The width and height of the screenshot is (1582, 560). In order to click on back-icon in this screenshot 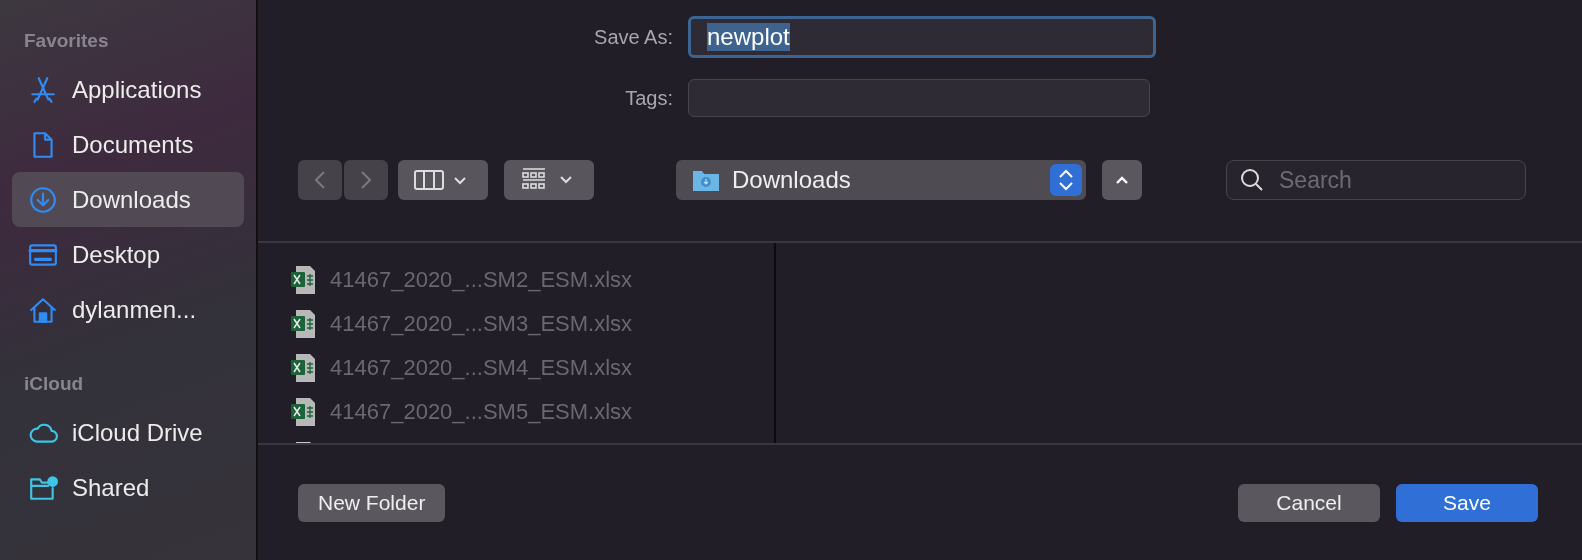, I will do `click(320, 180)`.